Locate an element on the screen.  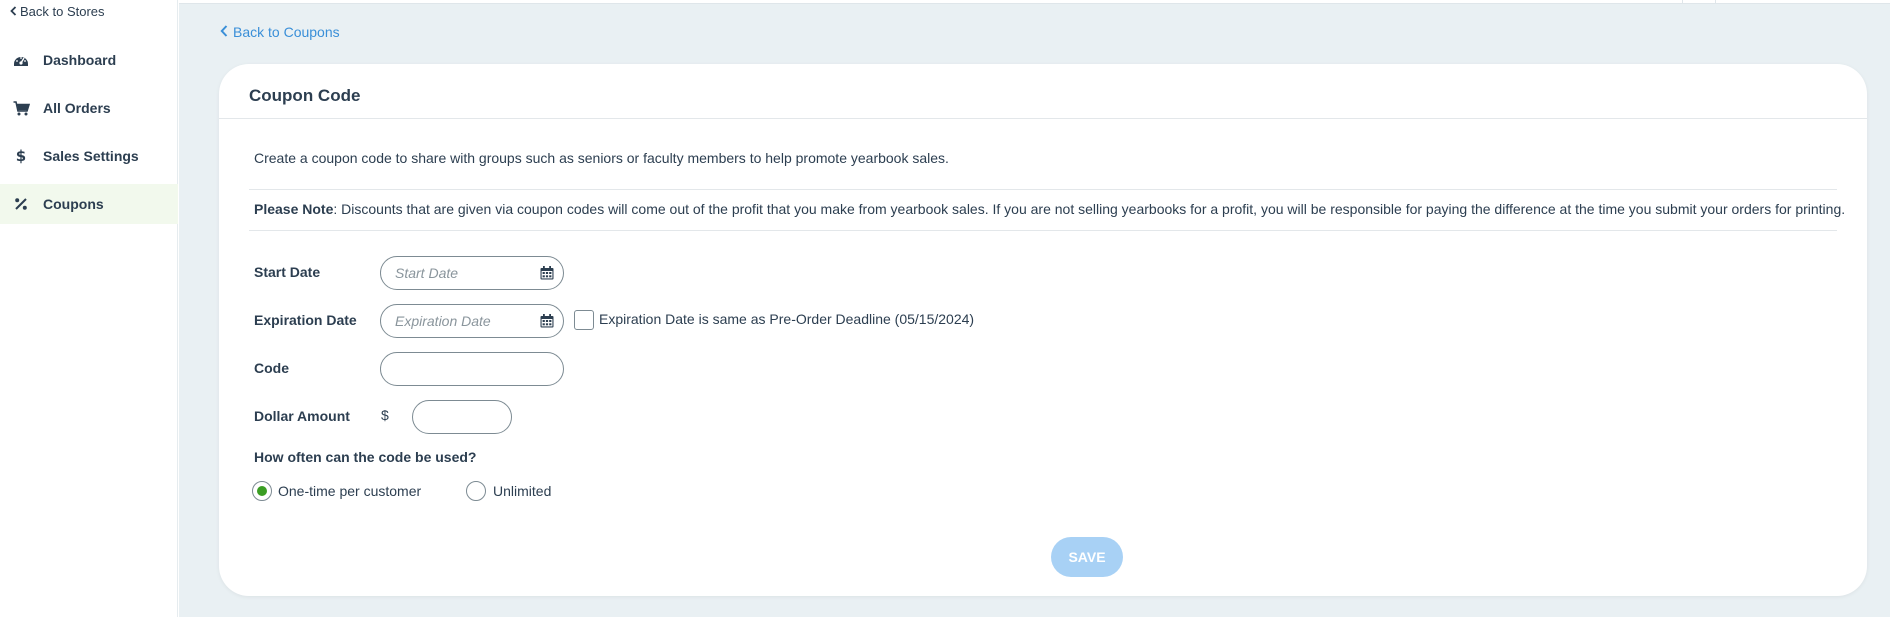
dollar-amount-label: Dollar Amount is located at coordinates (302, 416).